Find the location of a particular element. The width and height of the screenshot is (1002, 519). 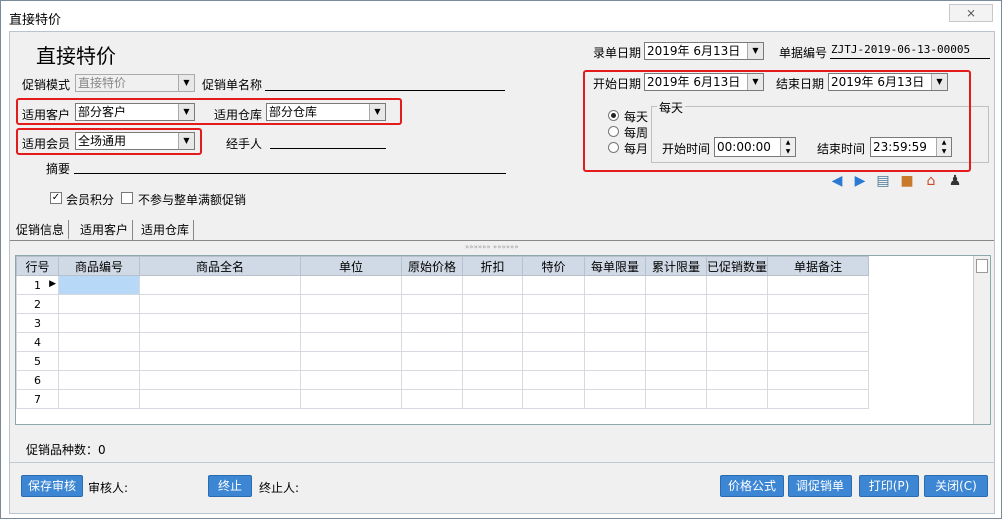

col-header: 已促销数量 is located at coordinates (737, 266).